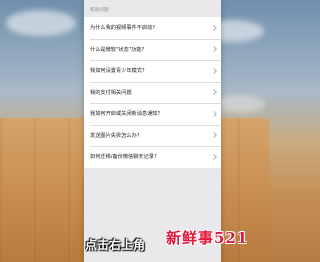 Image resolution: width=320 pixels, height=262 pixels. What do you see at coordinates (152, 135) in the screenshot?
I see `faq-item: 发送图片失败怎么办?` at bounding box center [152, 135].